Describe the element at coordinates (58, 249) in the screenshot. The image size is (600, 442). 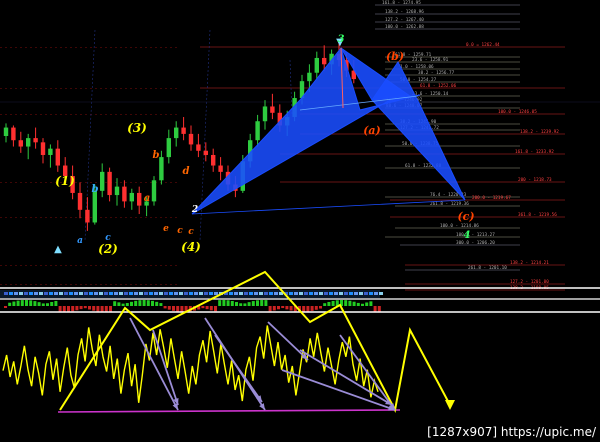
I see `low-marker-up-icon: ▲` at that location.